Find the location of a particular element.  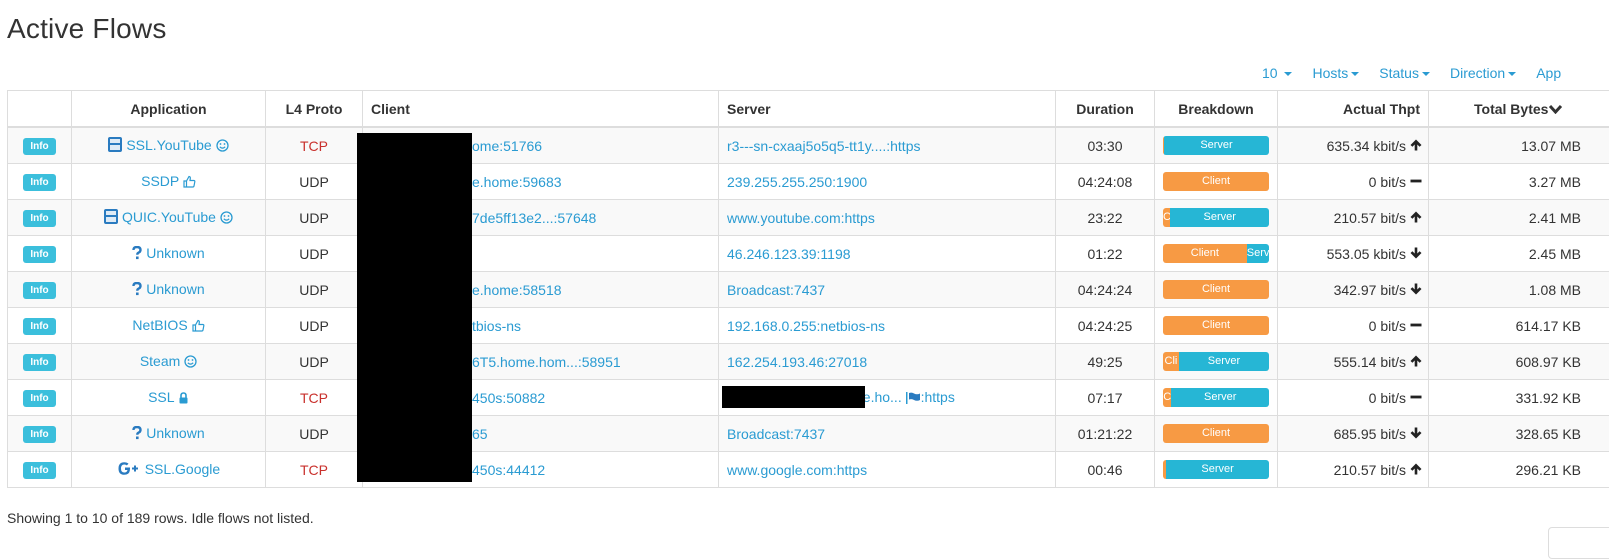

server-cell: 46.246.123.39:1198 is located at coordinates (887, 254).